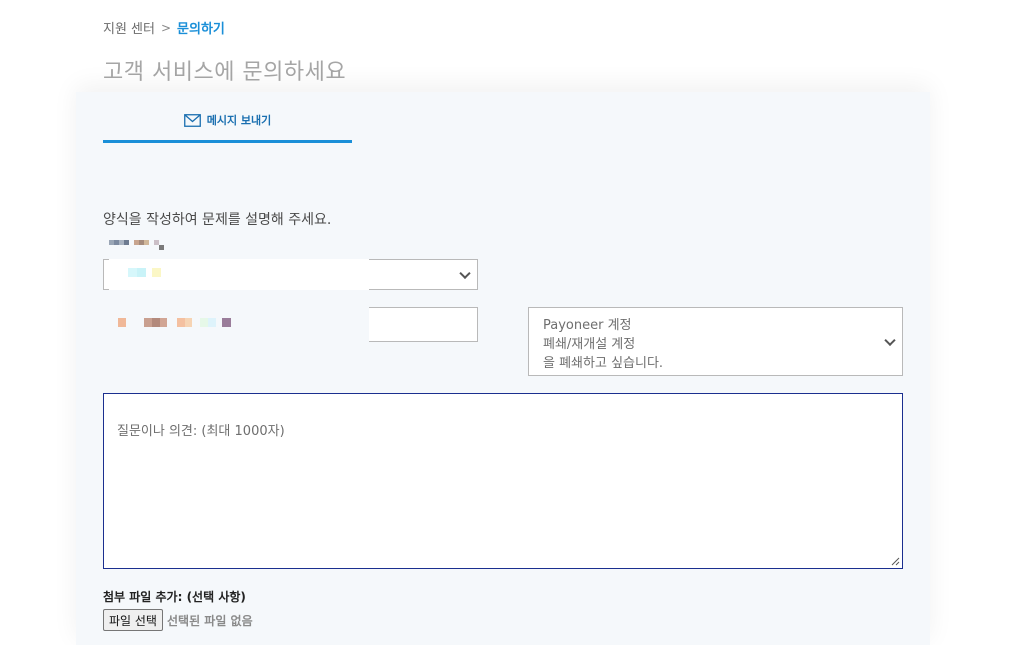 Image resolution: width=1021 pixels, height=645 pixels. I want to click on redacted-account-label, so click(174, 322).